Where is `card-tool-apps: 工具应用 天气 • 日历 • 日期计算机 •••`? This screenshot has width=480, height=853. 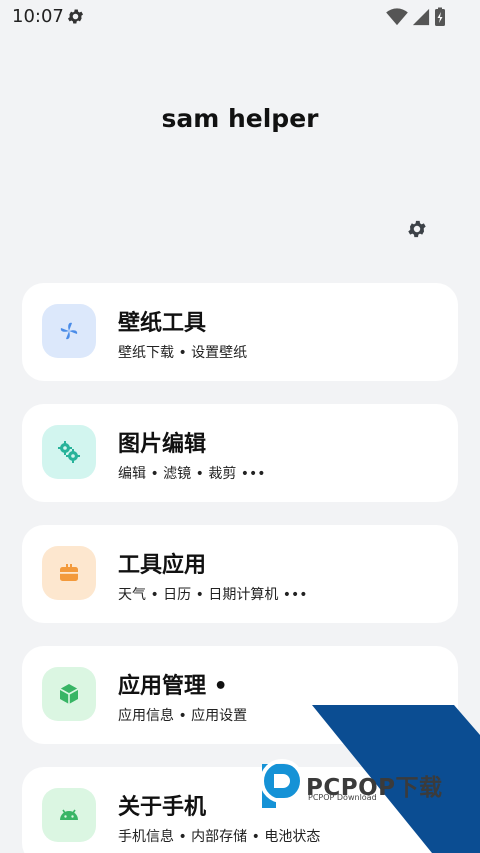 card-tool-apps: 工具应用 天气 • 日历 • 日期计算机 ••• is located at coordinates (240, 574).